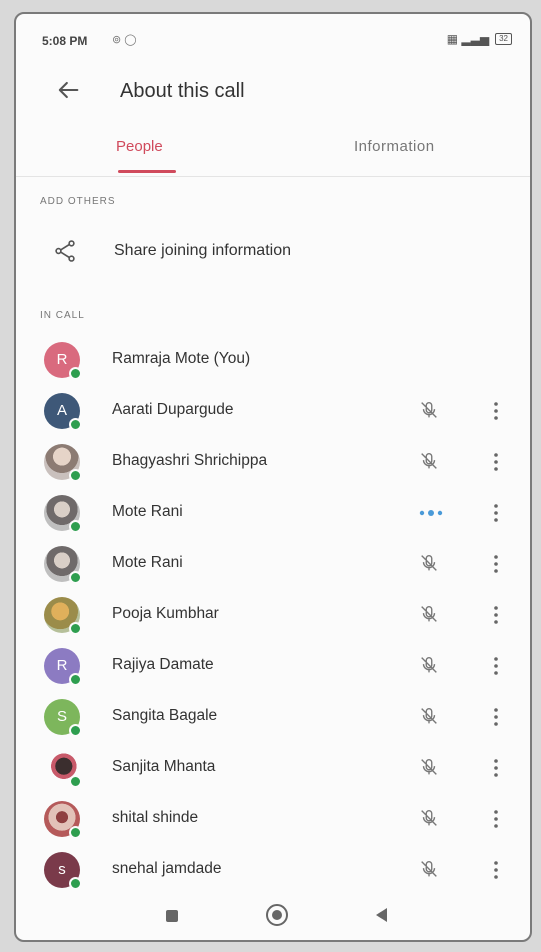 This screenshot has height=952, width=541. I want to click on status-icons: ▦ ▂▃▅ 32, so click(479, 39).